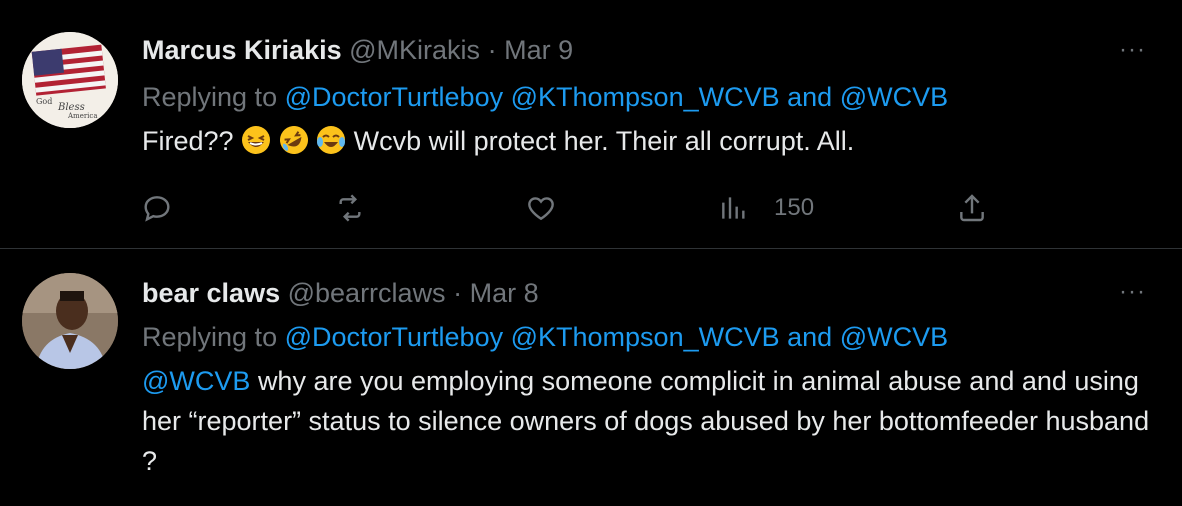  I want to click on flag-avatar-image: God Bless America, so click(70, 80).